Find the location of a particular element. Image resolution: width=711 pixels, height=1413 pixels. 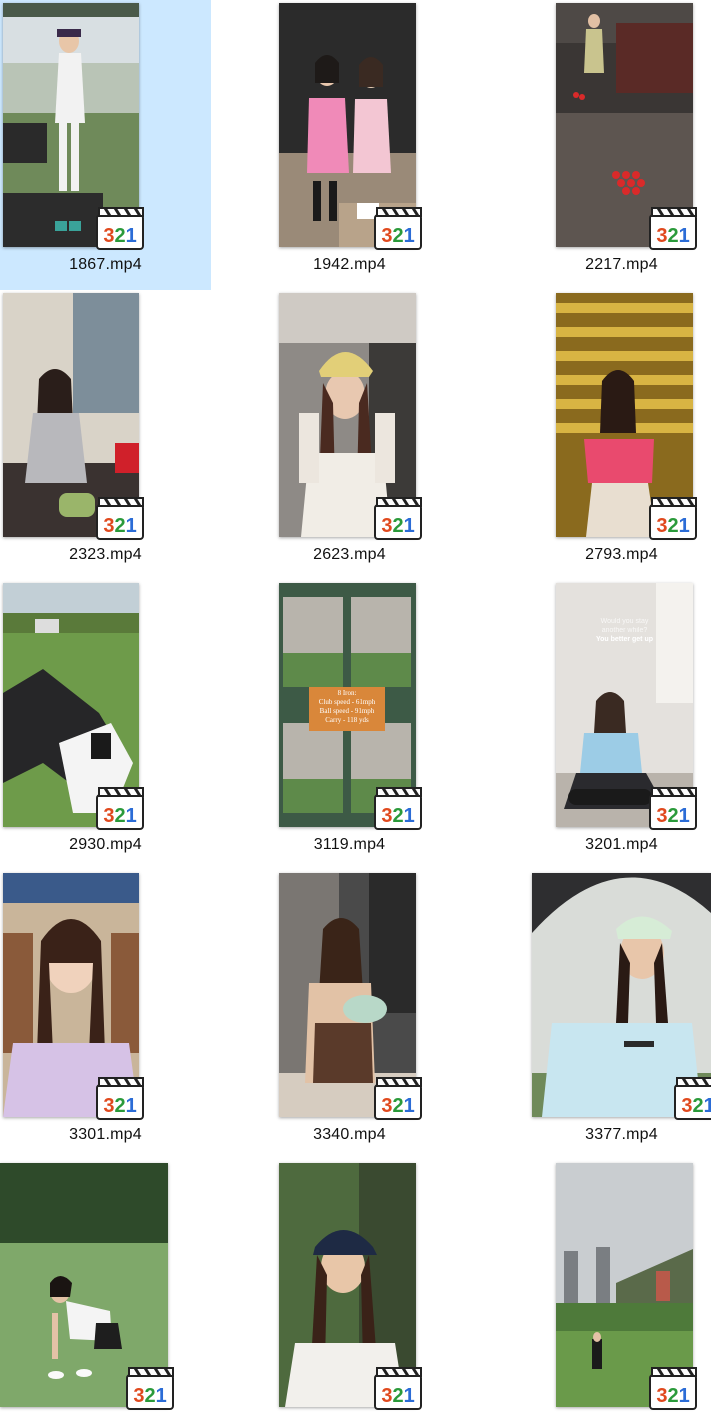

file-name: 3119.mp4 is located at coordinates (349, 844).